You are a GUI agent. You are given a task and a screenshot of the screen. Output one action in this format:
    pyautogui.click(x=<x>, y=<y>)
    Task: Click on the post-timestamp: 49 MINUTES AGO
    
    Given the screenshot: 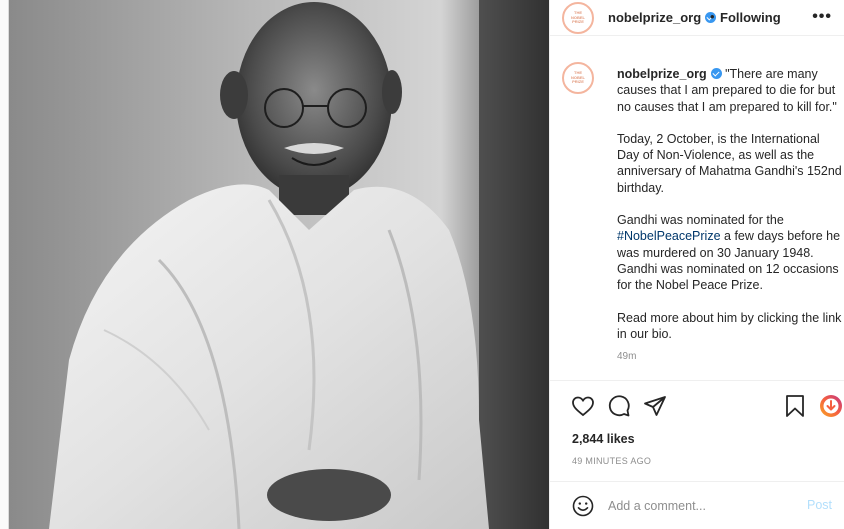 What is the action you would take?
    pyautogui.click(x=611, y=461)
    